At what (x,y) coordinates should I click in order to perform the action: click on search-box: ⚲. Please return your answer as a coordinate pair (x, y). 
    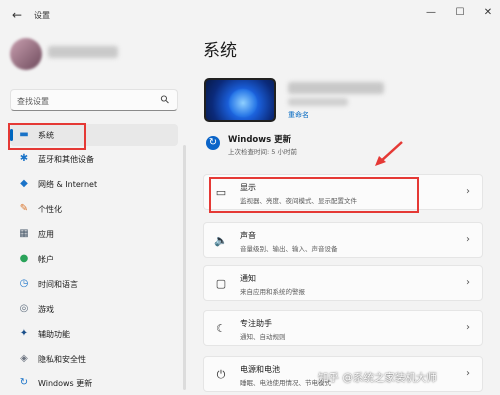
    Looking at the image, I should click on (94, 100).